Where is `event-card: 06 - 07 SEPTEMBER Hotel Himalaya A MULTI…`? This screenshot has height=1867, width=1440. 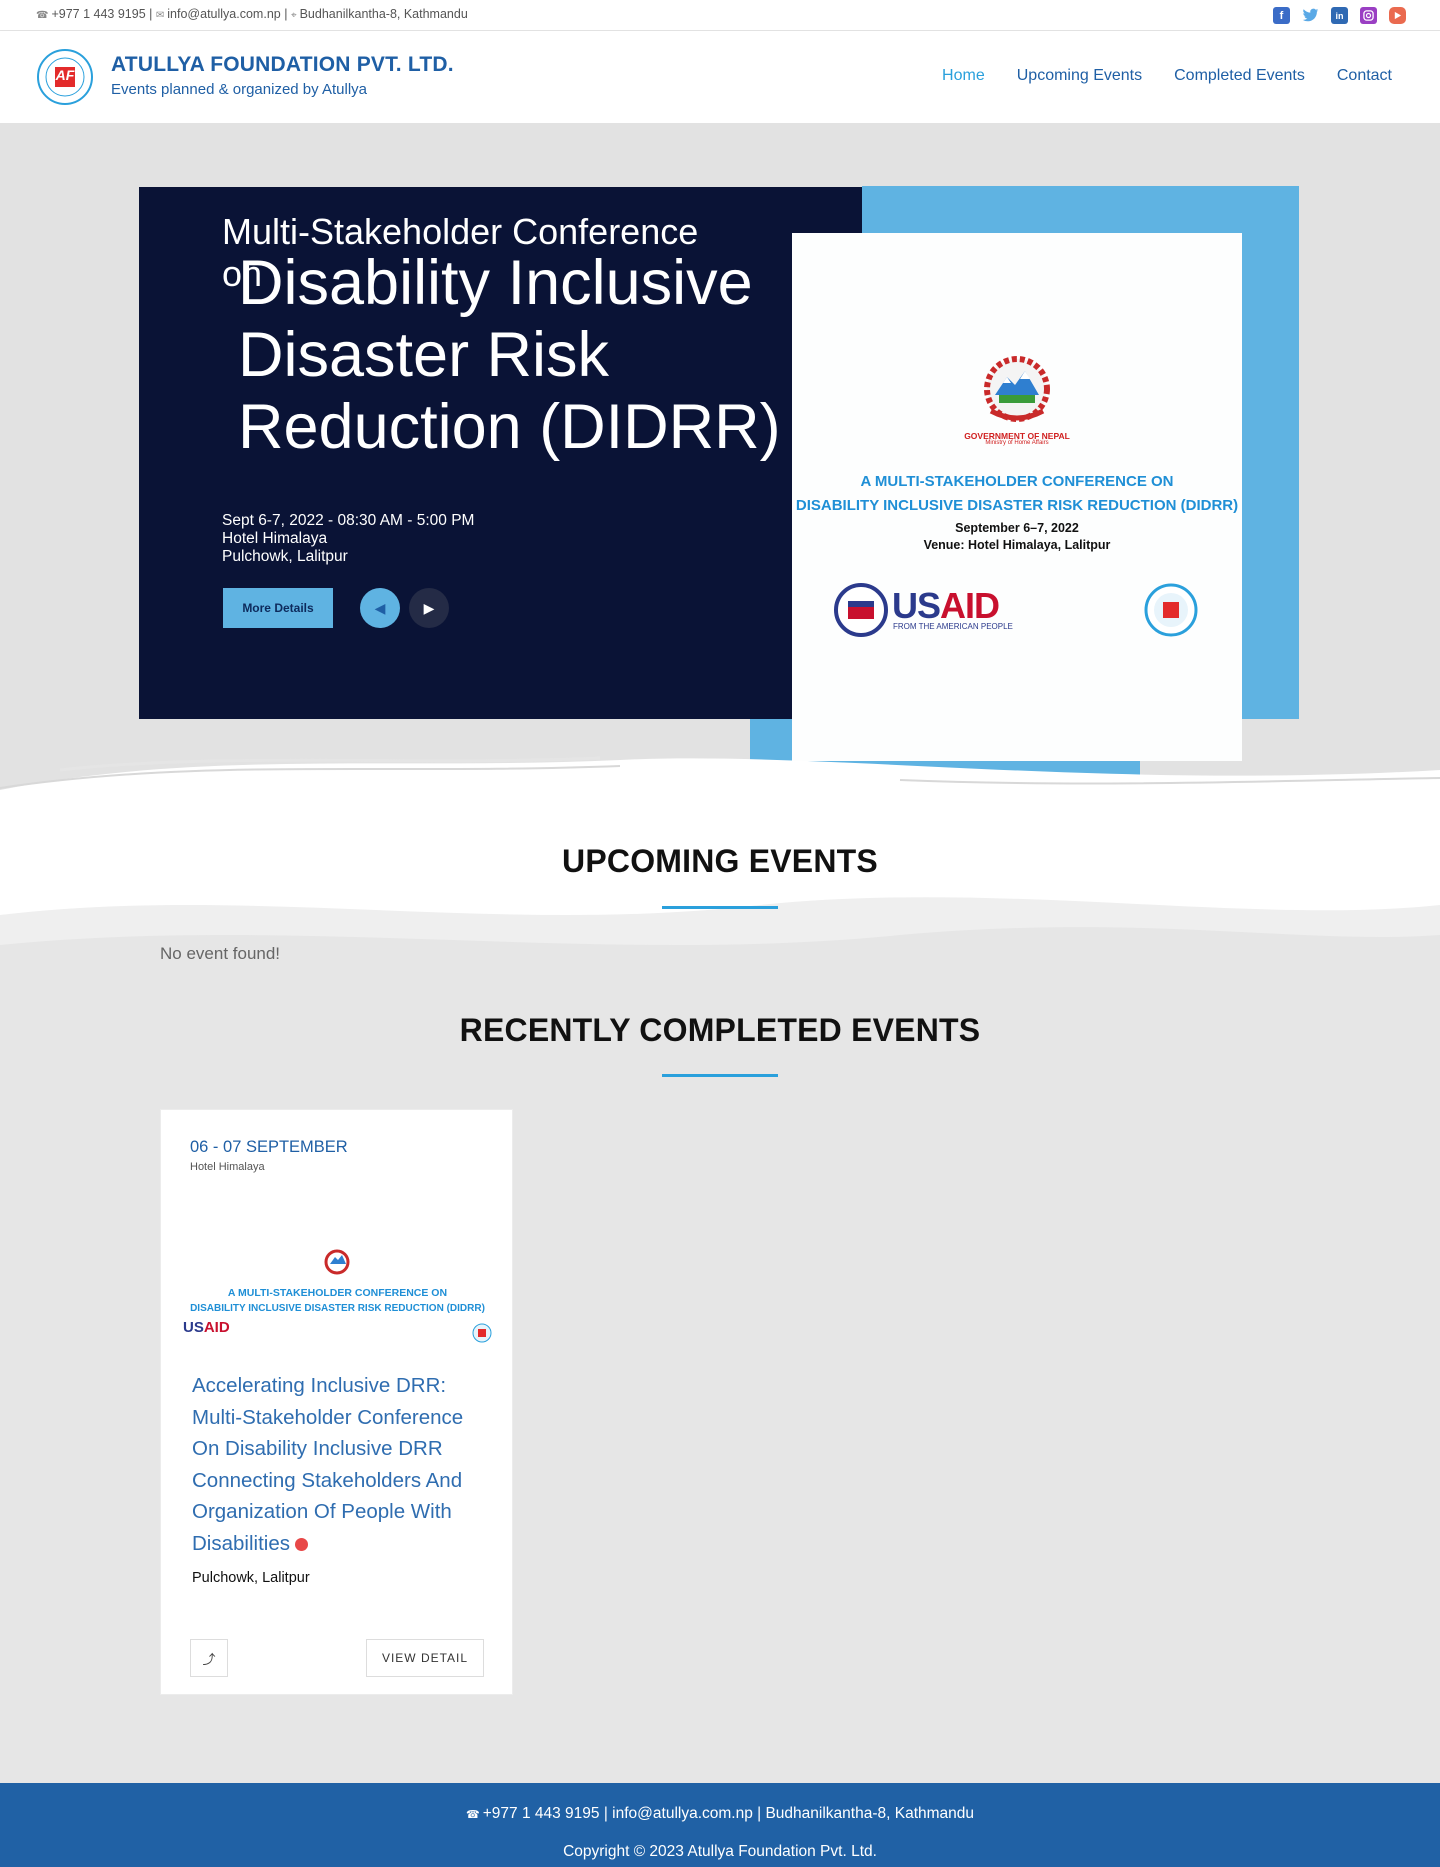 event-card: 06 - 07 SEPTEMBER Hotel Himalaya A MULTI… is located at coordinates (336, 1402).